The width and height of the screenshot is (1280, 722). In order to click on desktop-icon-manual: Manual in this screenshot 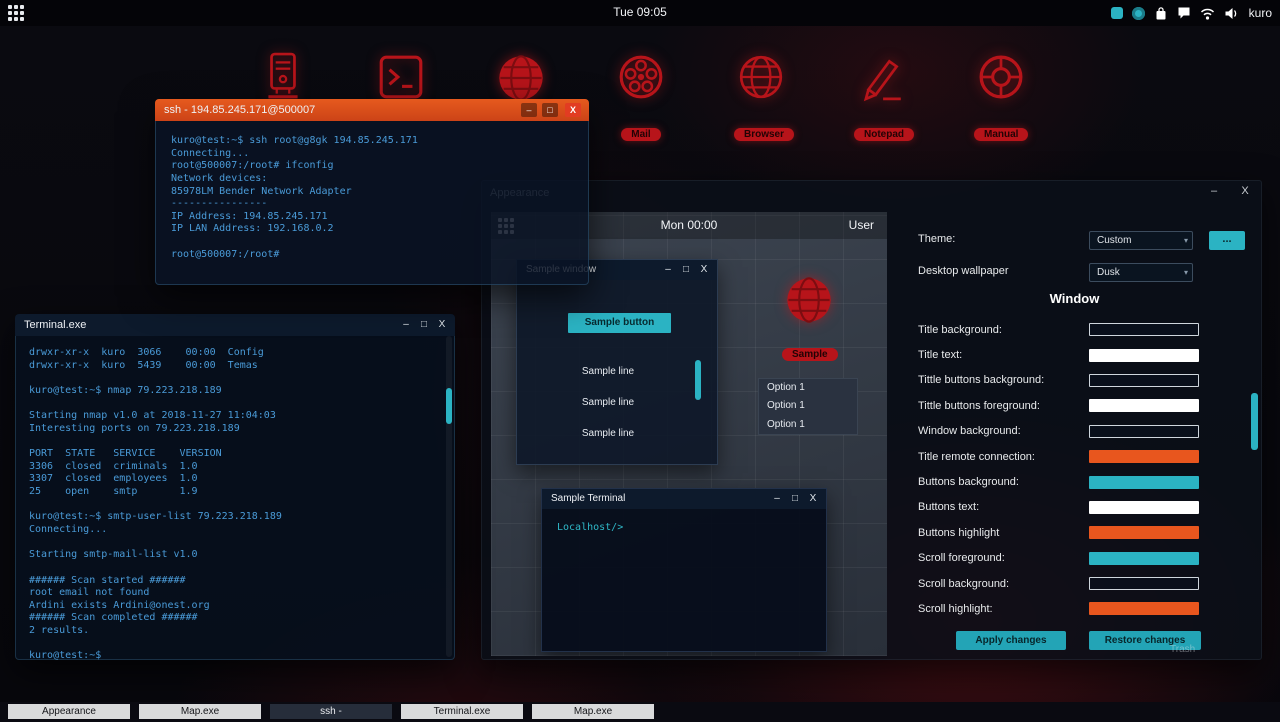, I will do `click(1001, 97)`.